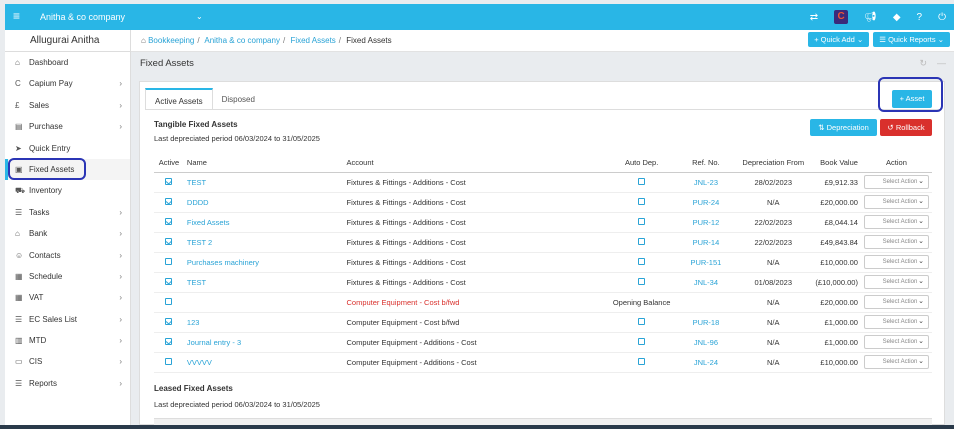 Image resolution: width=954 pixels, height=429 pixels. Describe the element at coordinates (120, 298) in the screenshot. I see `chevron-right-icon: ›` at that location.